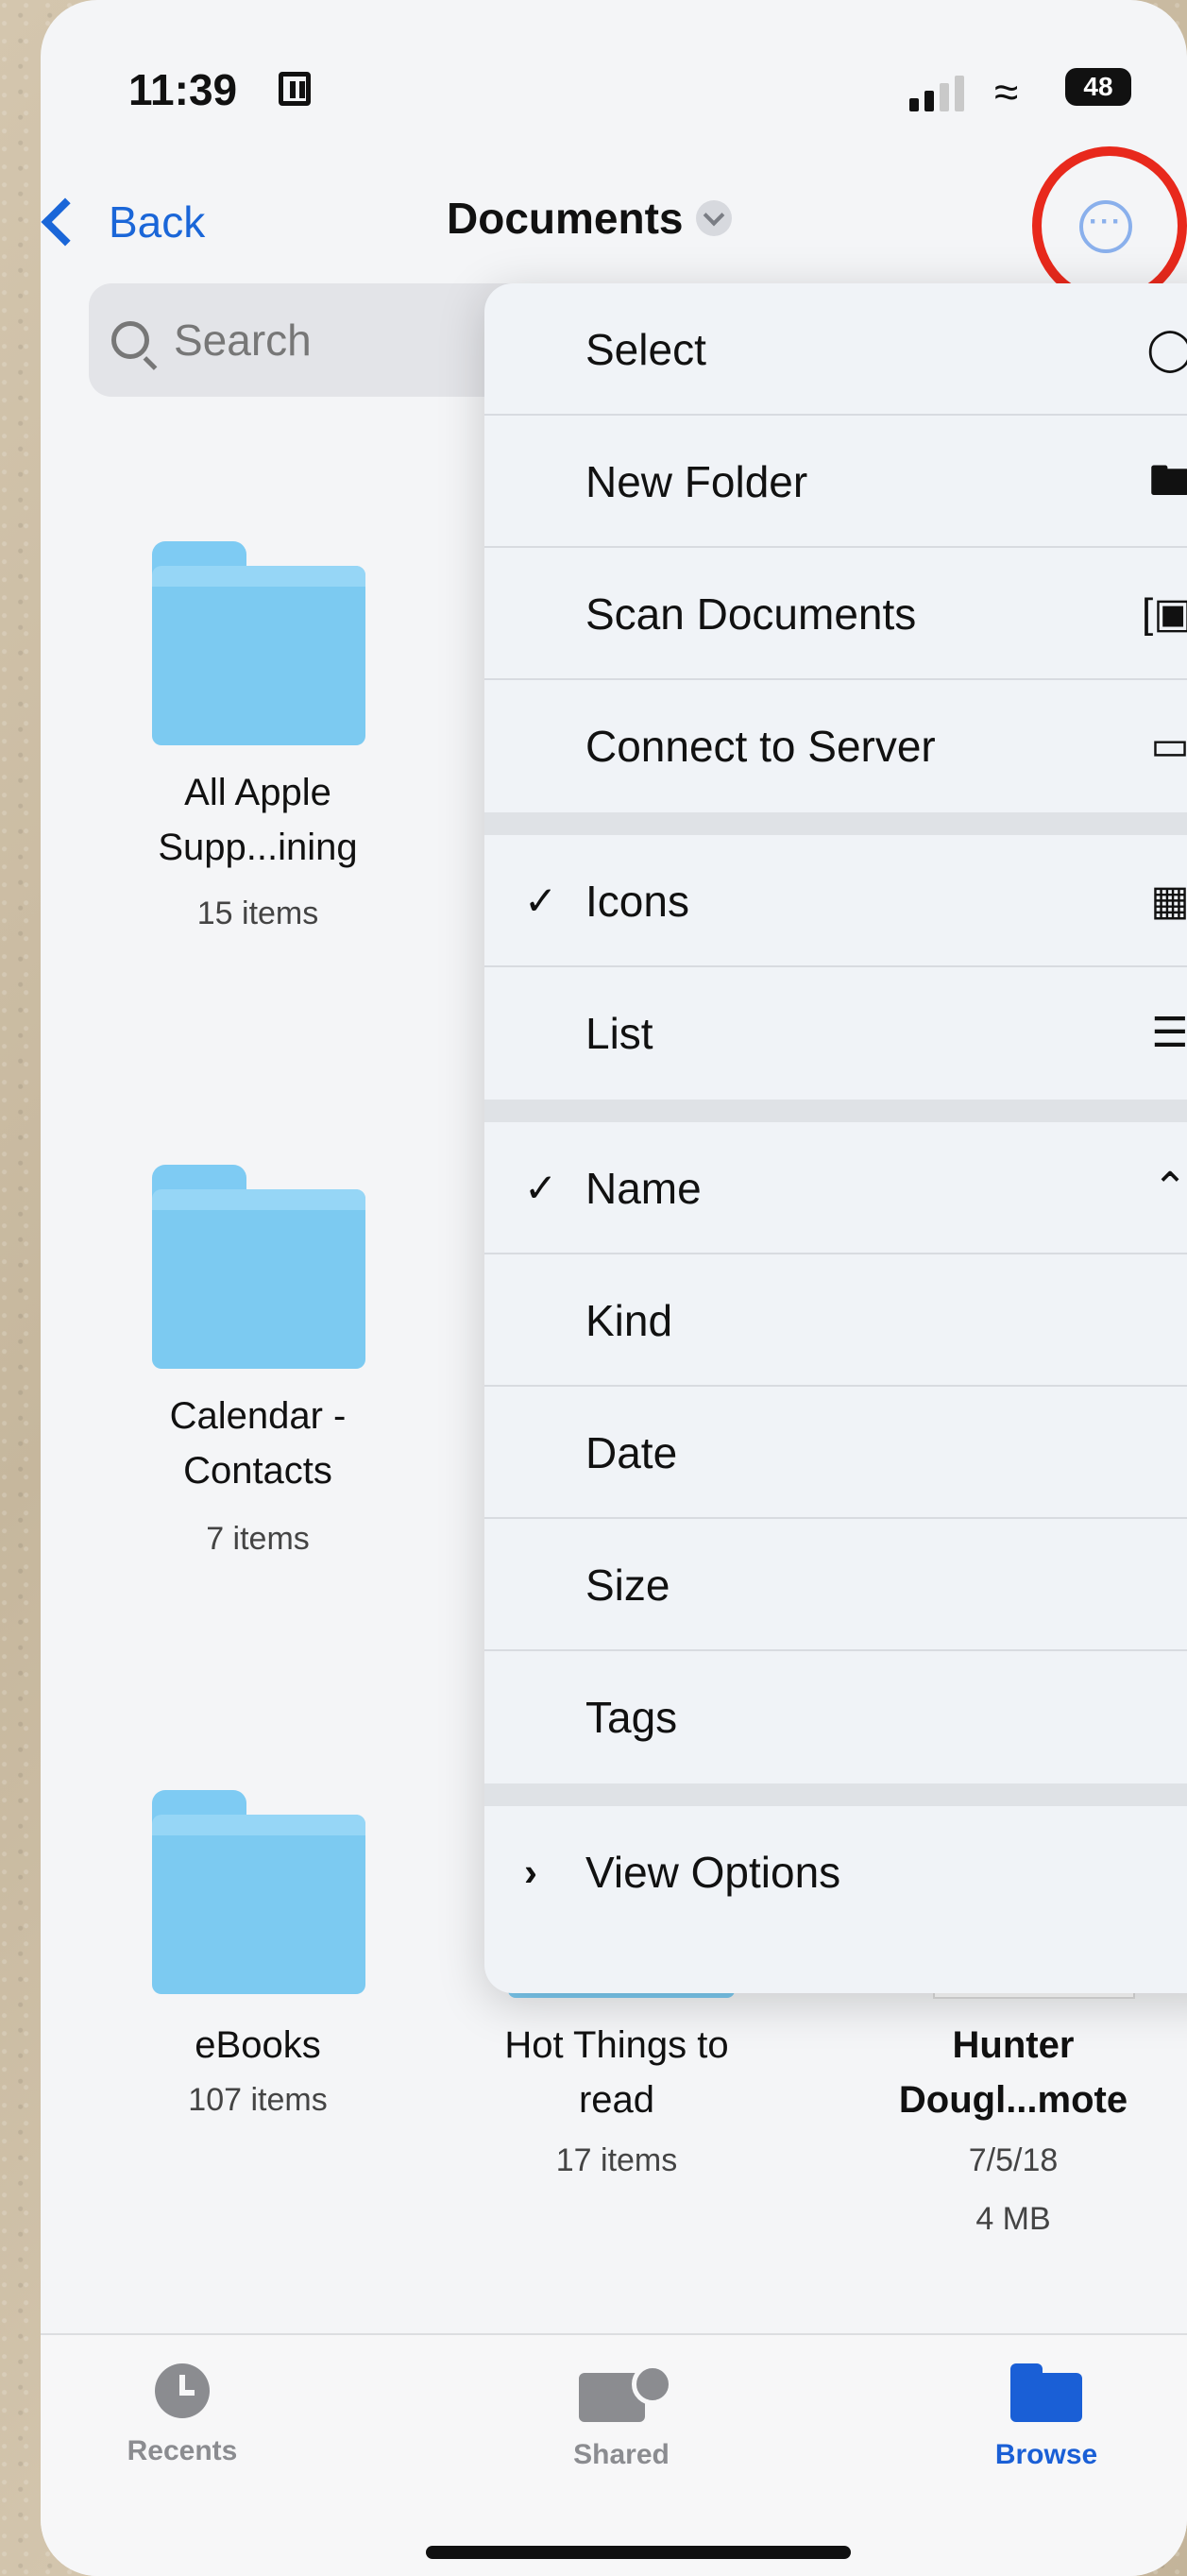  What do you see at coordinates (1006, 92) in the screenshot?
I see `wifi-icon: ≈` at bounding box center [1006, 92].